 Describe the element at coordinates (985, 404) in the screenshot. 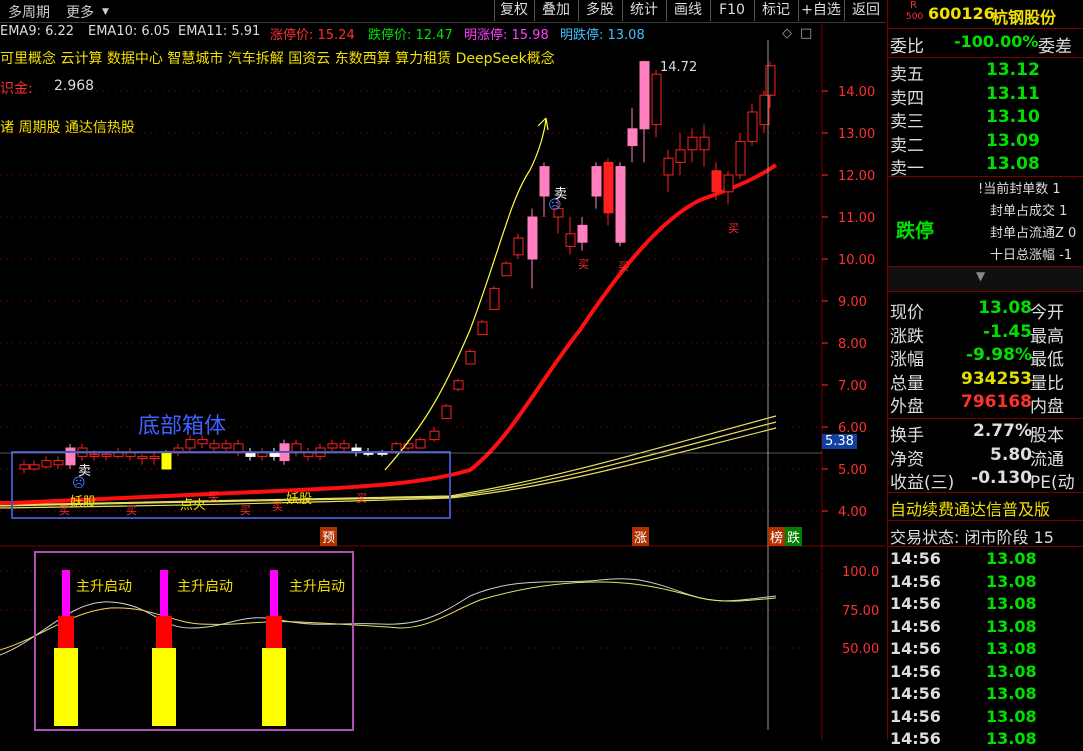

I see `stat-row: 外盘 796168 内盘` at that location.